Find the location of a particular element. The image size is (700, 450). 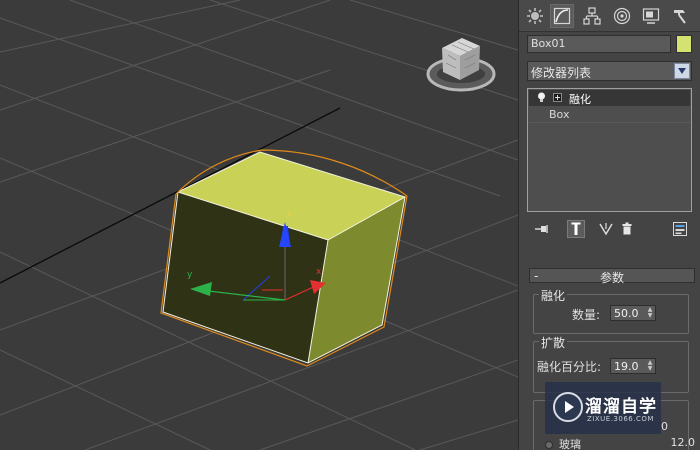

make-unique-button is located at coordinates (606, 229).